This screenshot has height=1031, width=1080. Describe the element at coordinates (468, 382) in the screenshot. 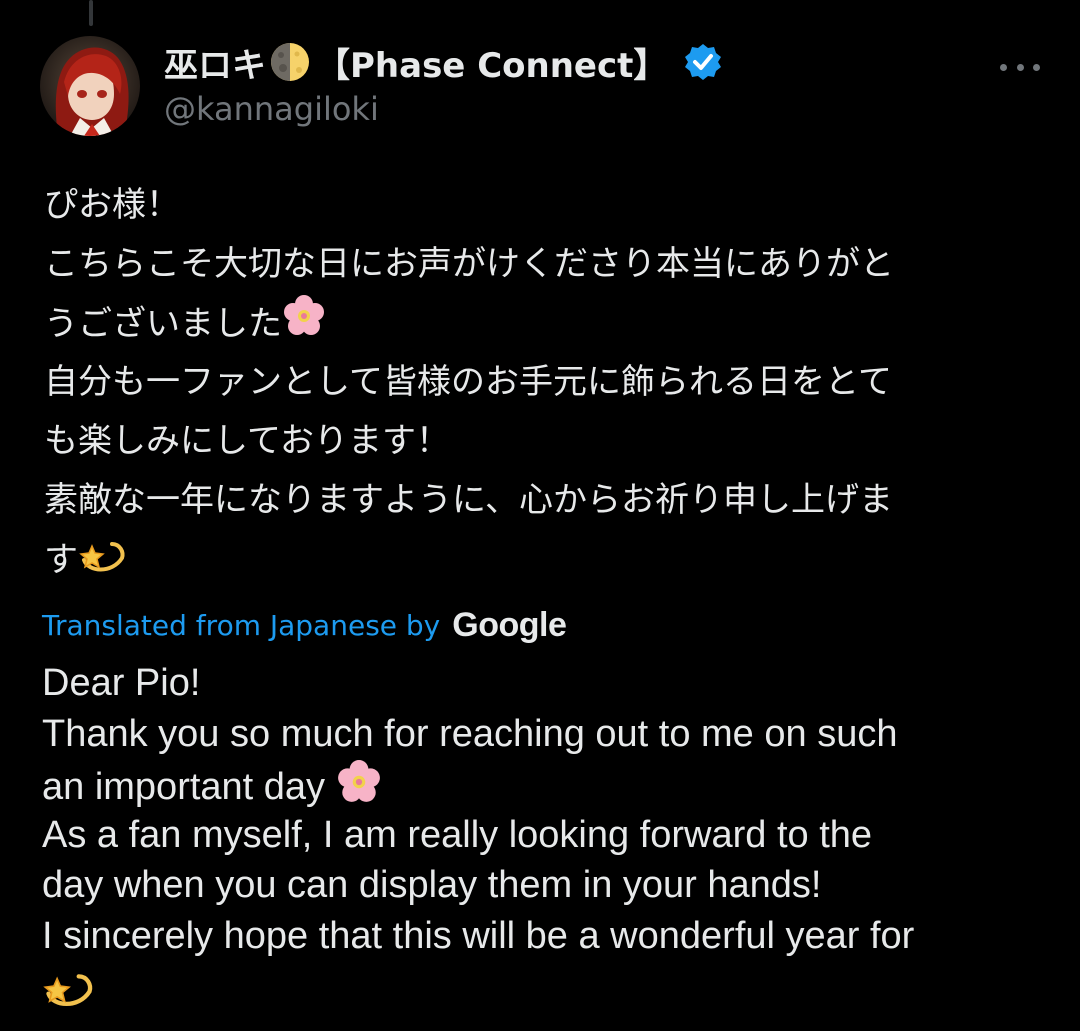

I see `jp-line: 自分も一ファンとして皆様のお手元に飾られる日をとて` at that location.